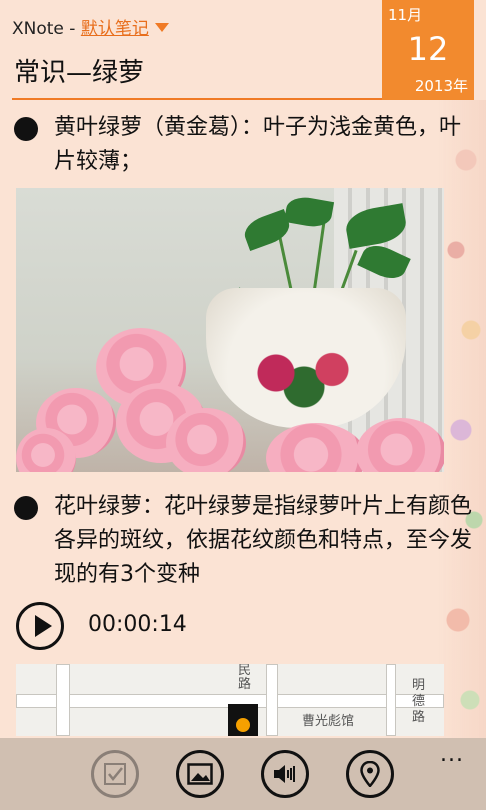 The image size is (486, 810). I want to click on chevron-down-icon, so click(161, 27).